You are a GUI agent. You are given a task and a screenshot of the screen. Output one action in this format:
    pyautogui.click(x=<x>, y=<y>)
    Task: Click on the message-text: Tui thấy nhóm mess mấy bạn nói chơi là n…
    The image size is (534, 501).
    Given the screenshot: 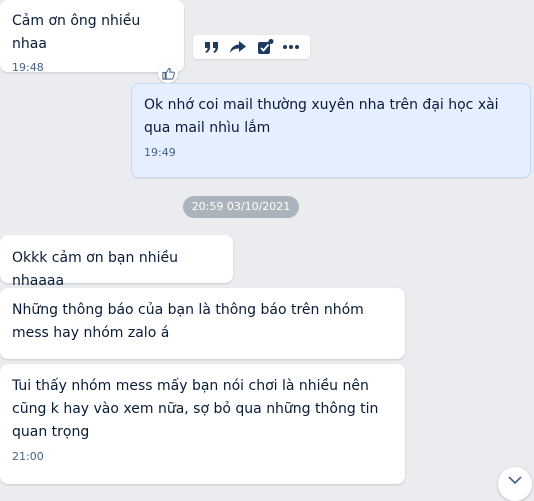 What is the action you would take?
    pyautogui.click(x=195, y=409)
    